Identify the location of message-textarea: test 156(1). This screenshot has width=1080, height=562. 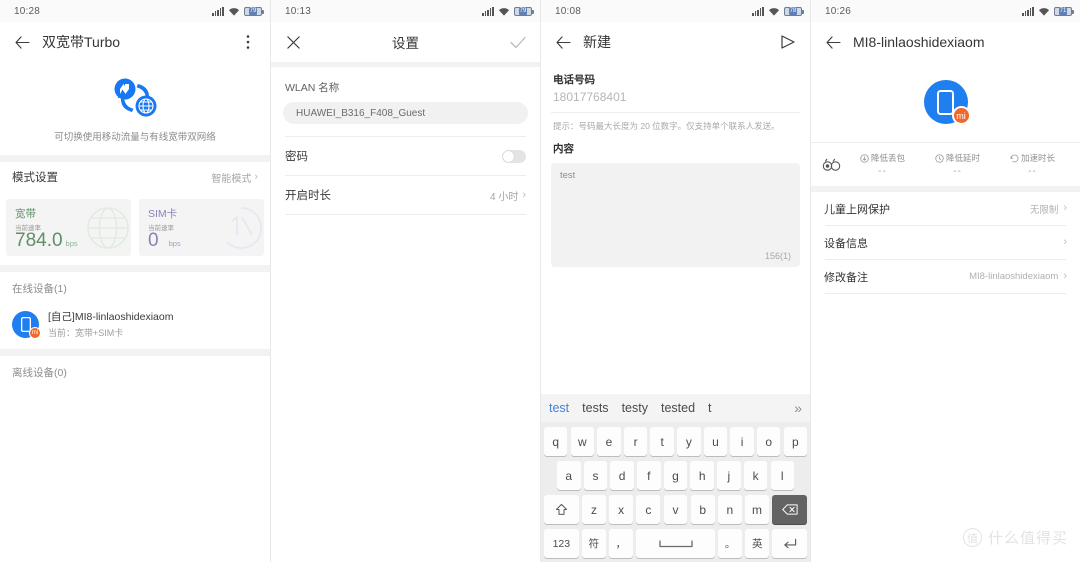
(675, 215).